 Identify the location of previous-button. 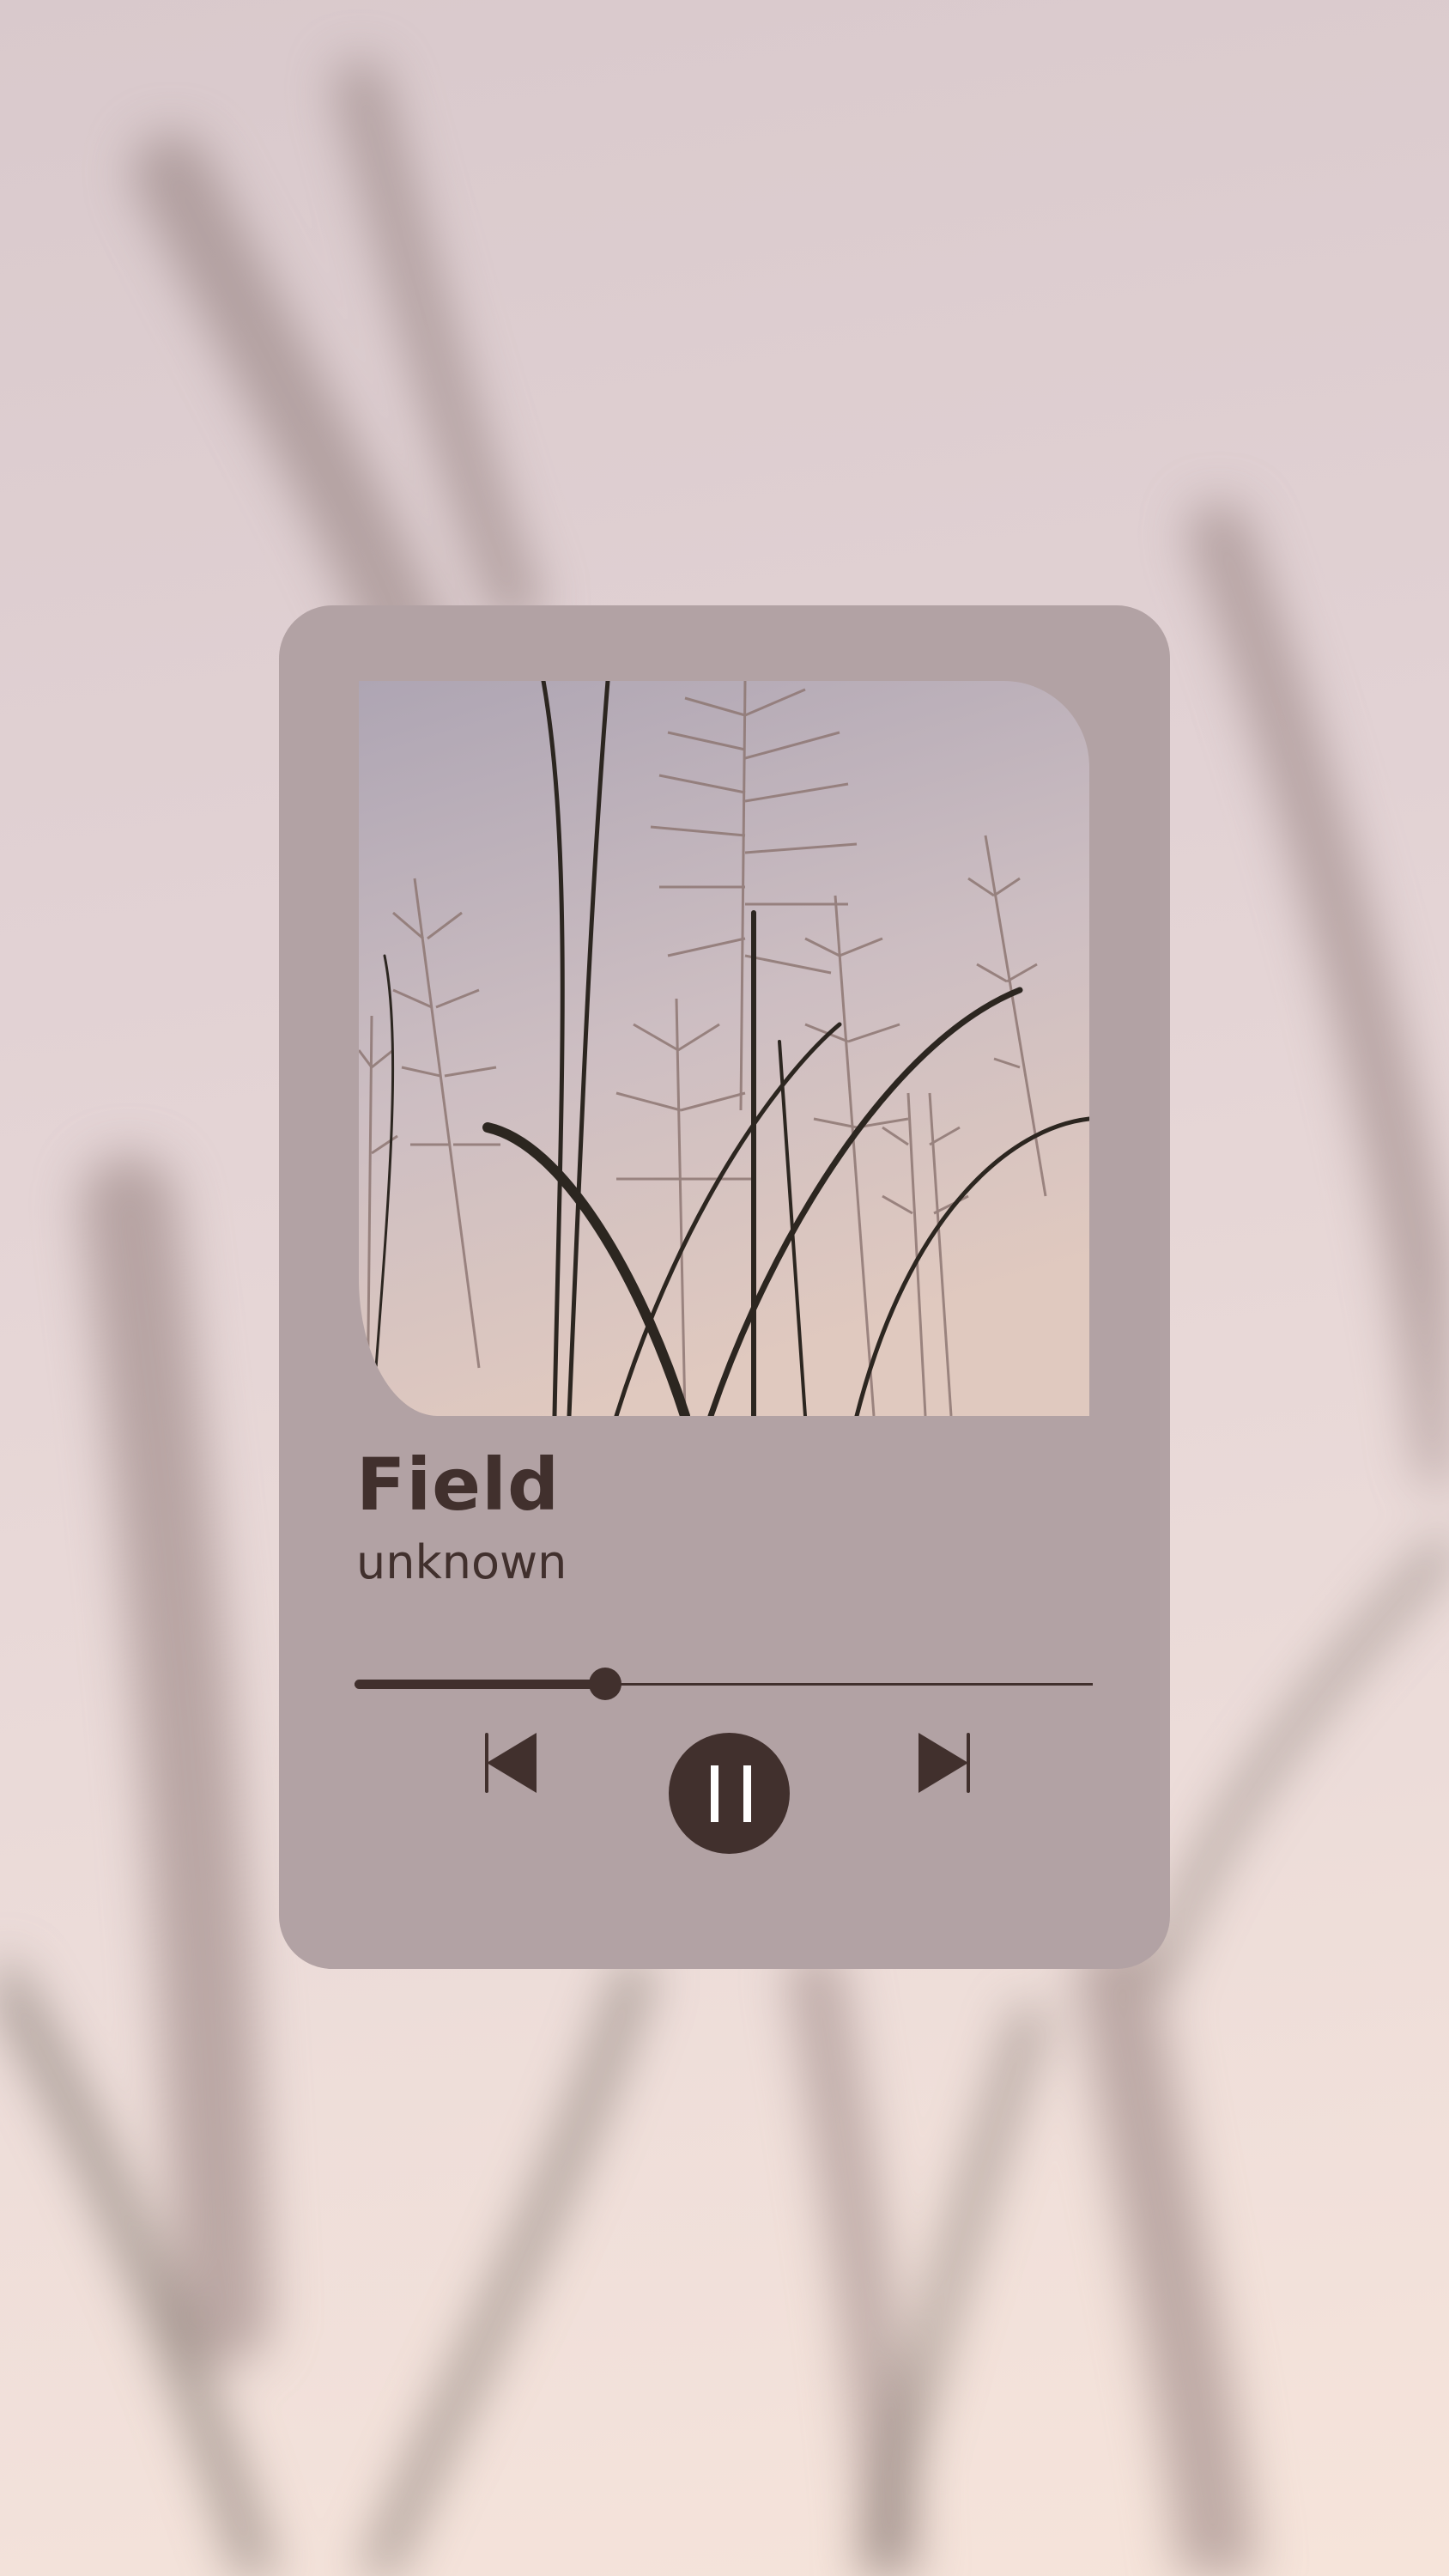
(512, 1763).